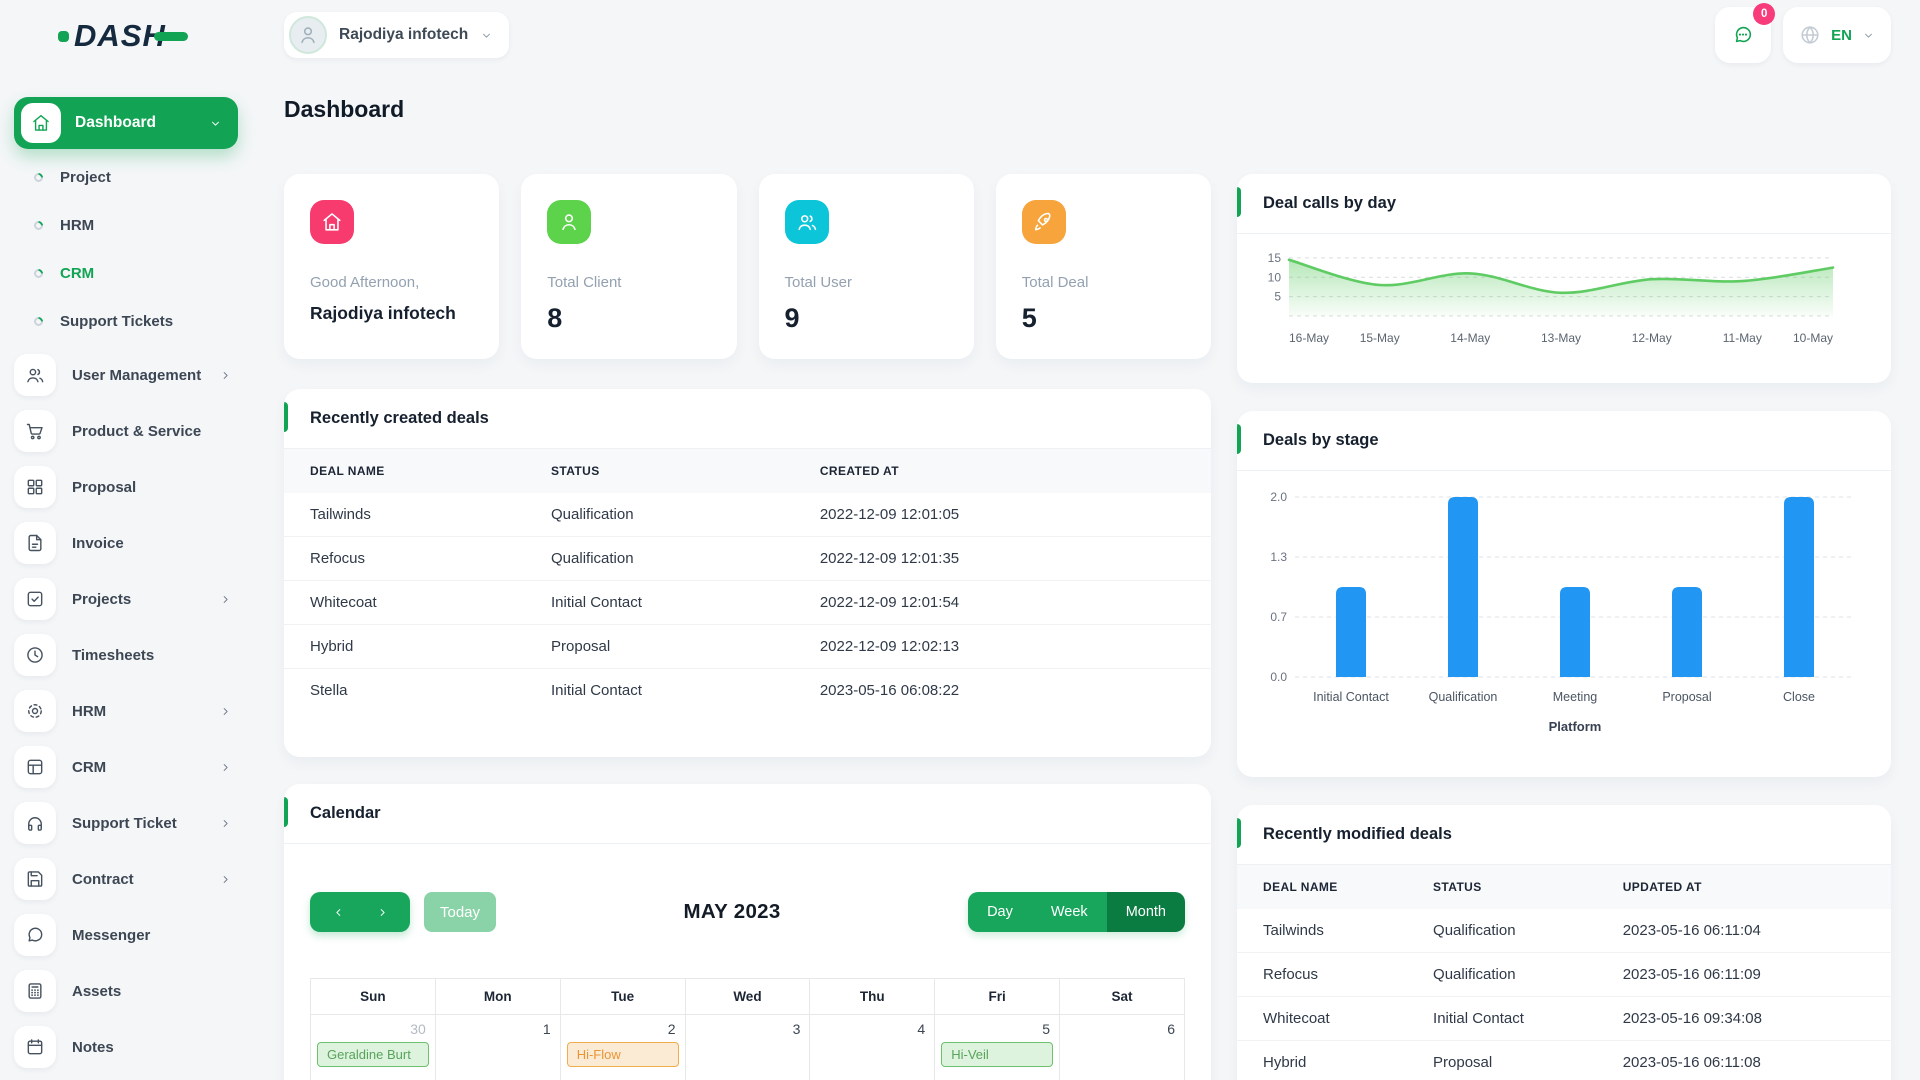 The image size is (1920, 1080). I want to click on calendar-day-cell: 30 Geraldine Burt, so click(373, 1047).